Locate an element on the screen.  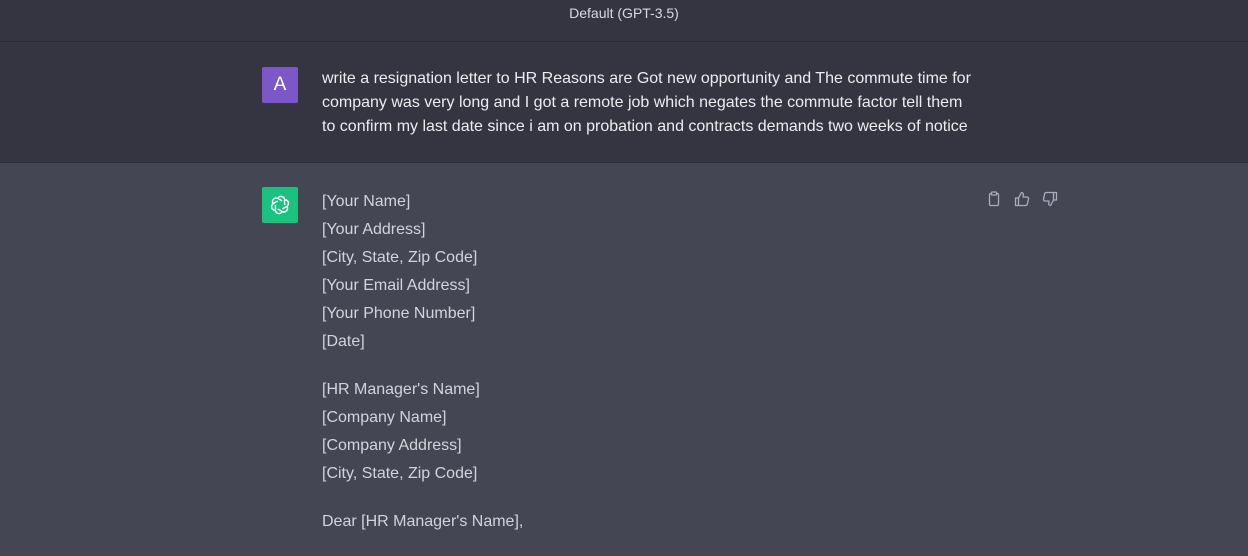
user-avatar: A is located at coordinates (280, 85).